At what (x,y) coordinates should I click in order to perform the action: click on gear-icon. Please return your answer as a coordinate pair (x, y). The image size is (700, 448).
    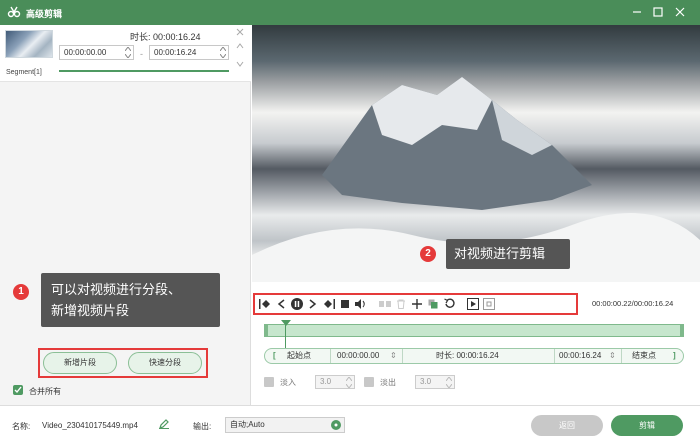
    Looking at the image, I should click on (336, 425).